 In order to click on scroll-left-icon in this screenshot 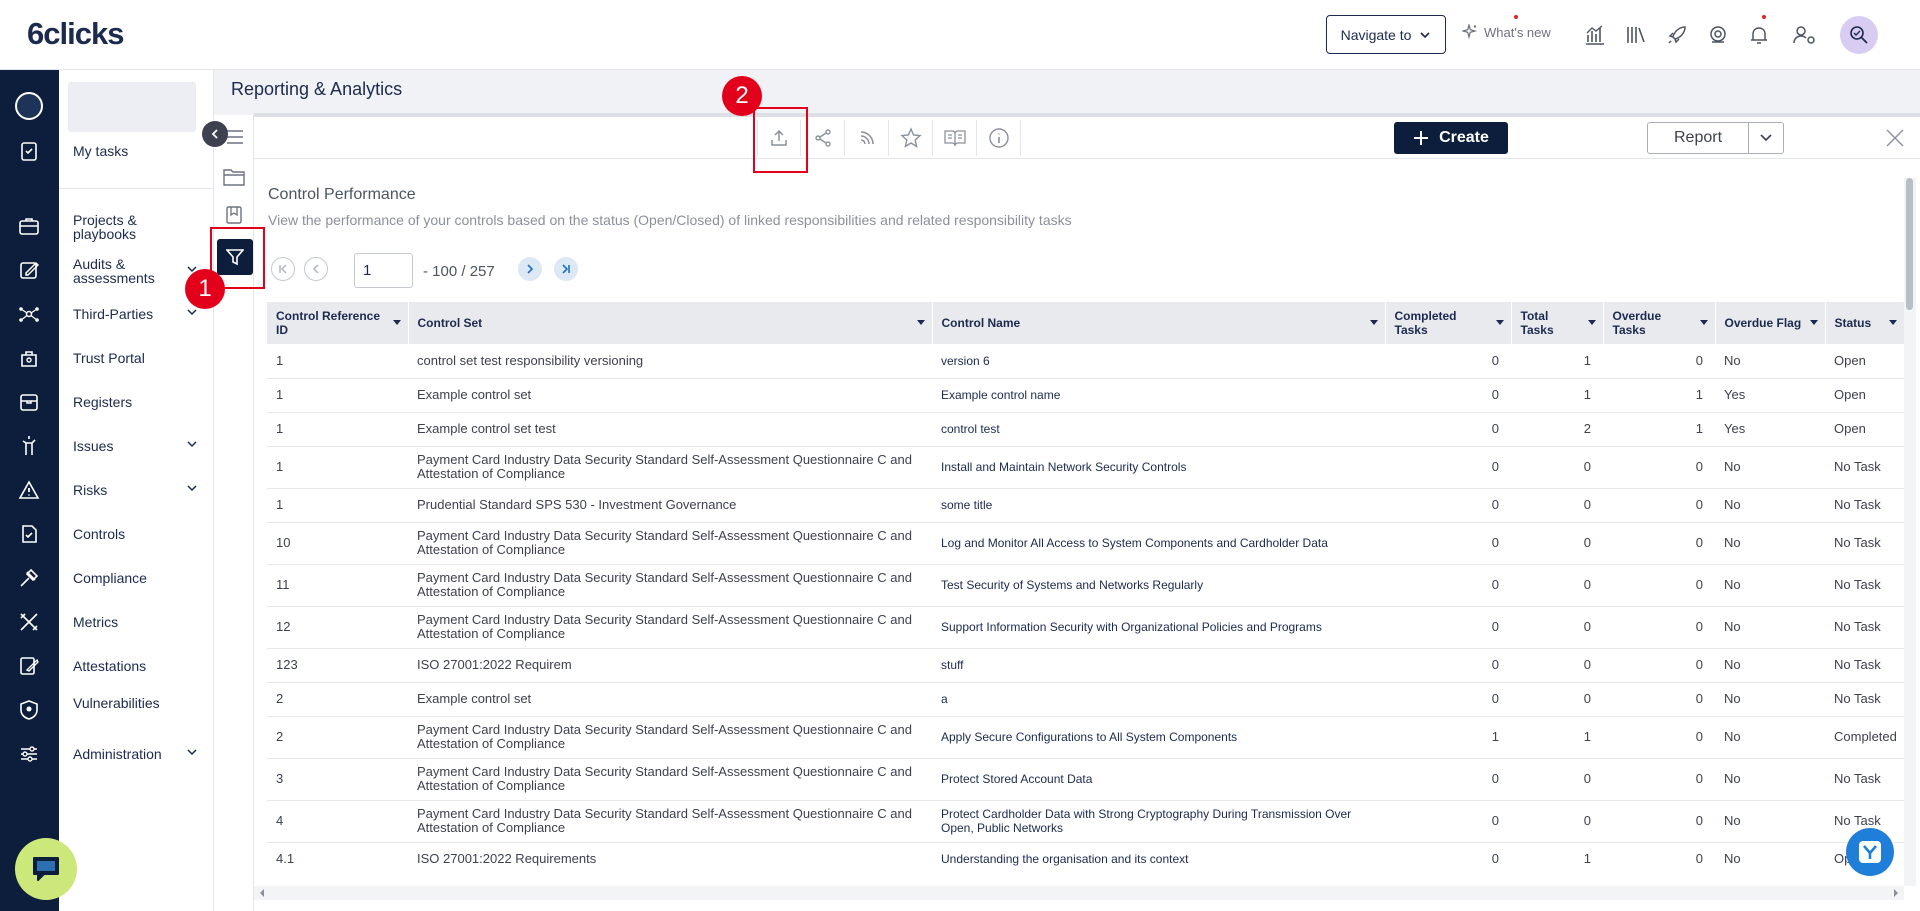, I will do `click(262, 893)`.